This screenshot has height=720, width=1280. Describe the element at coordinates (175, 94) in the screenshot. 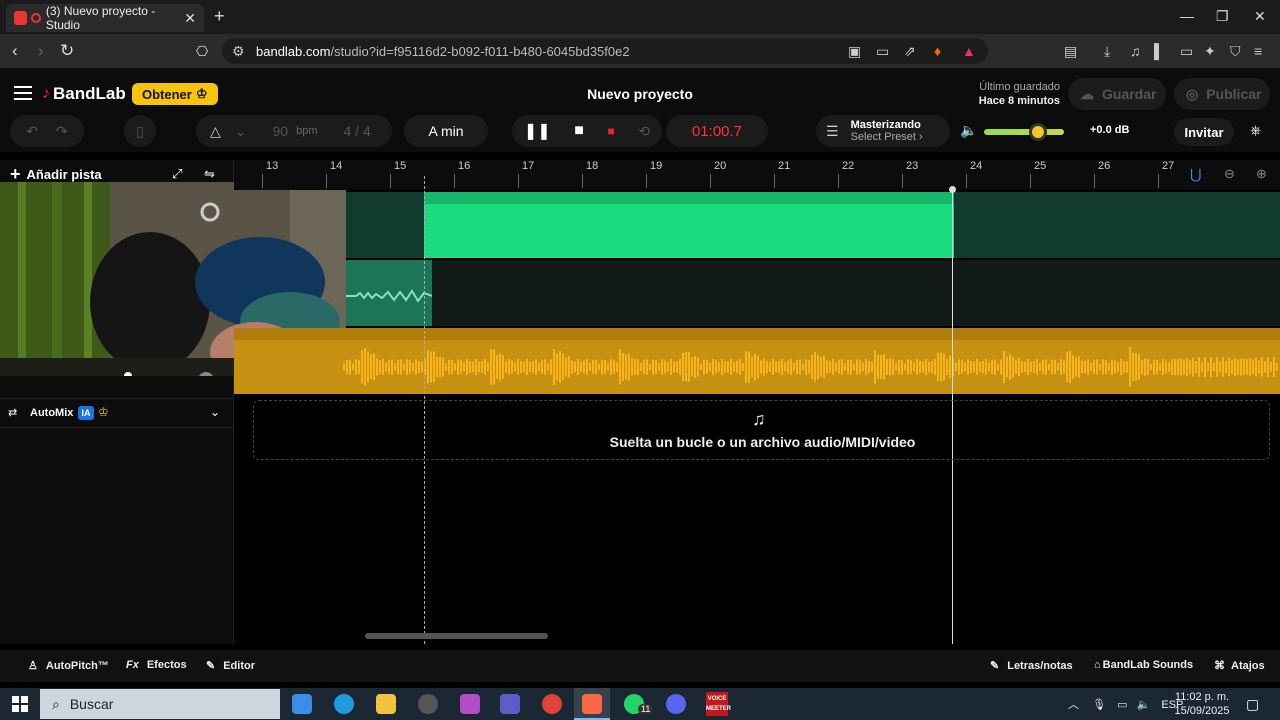

I see `obtener-button: Obtener ♔` at that location.